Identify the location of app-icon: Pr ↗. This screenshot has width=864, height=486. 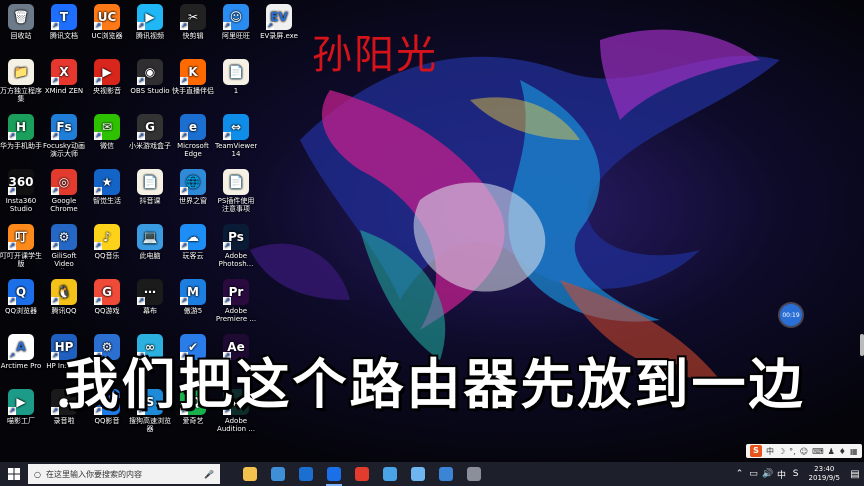
(236, 292).